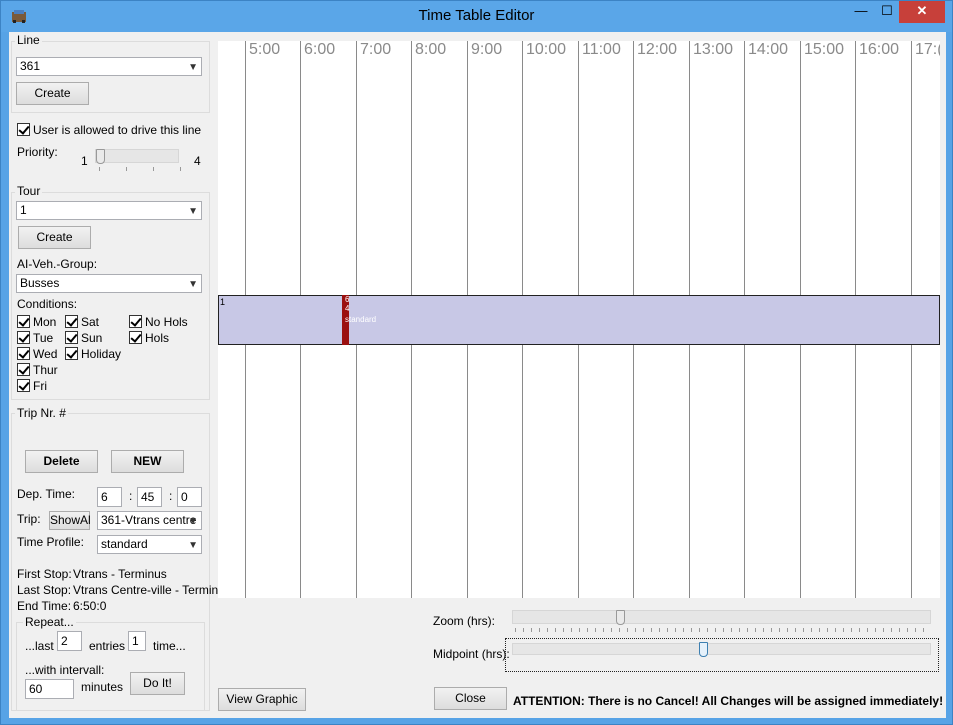 The image size is (953, 725). I want to click on condition-hols-checkbox: Hols, so click(149, 338).